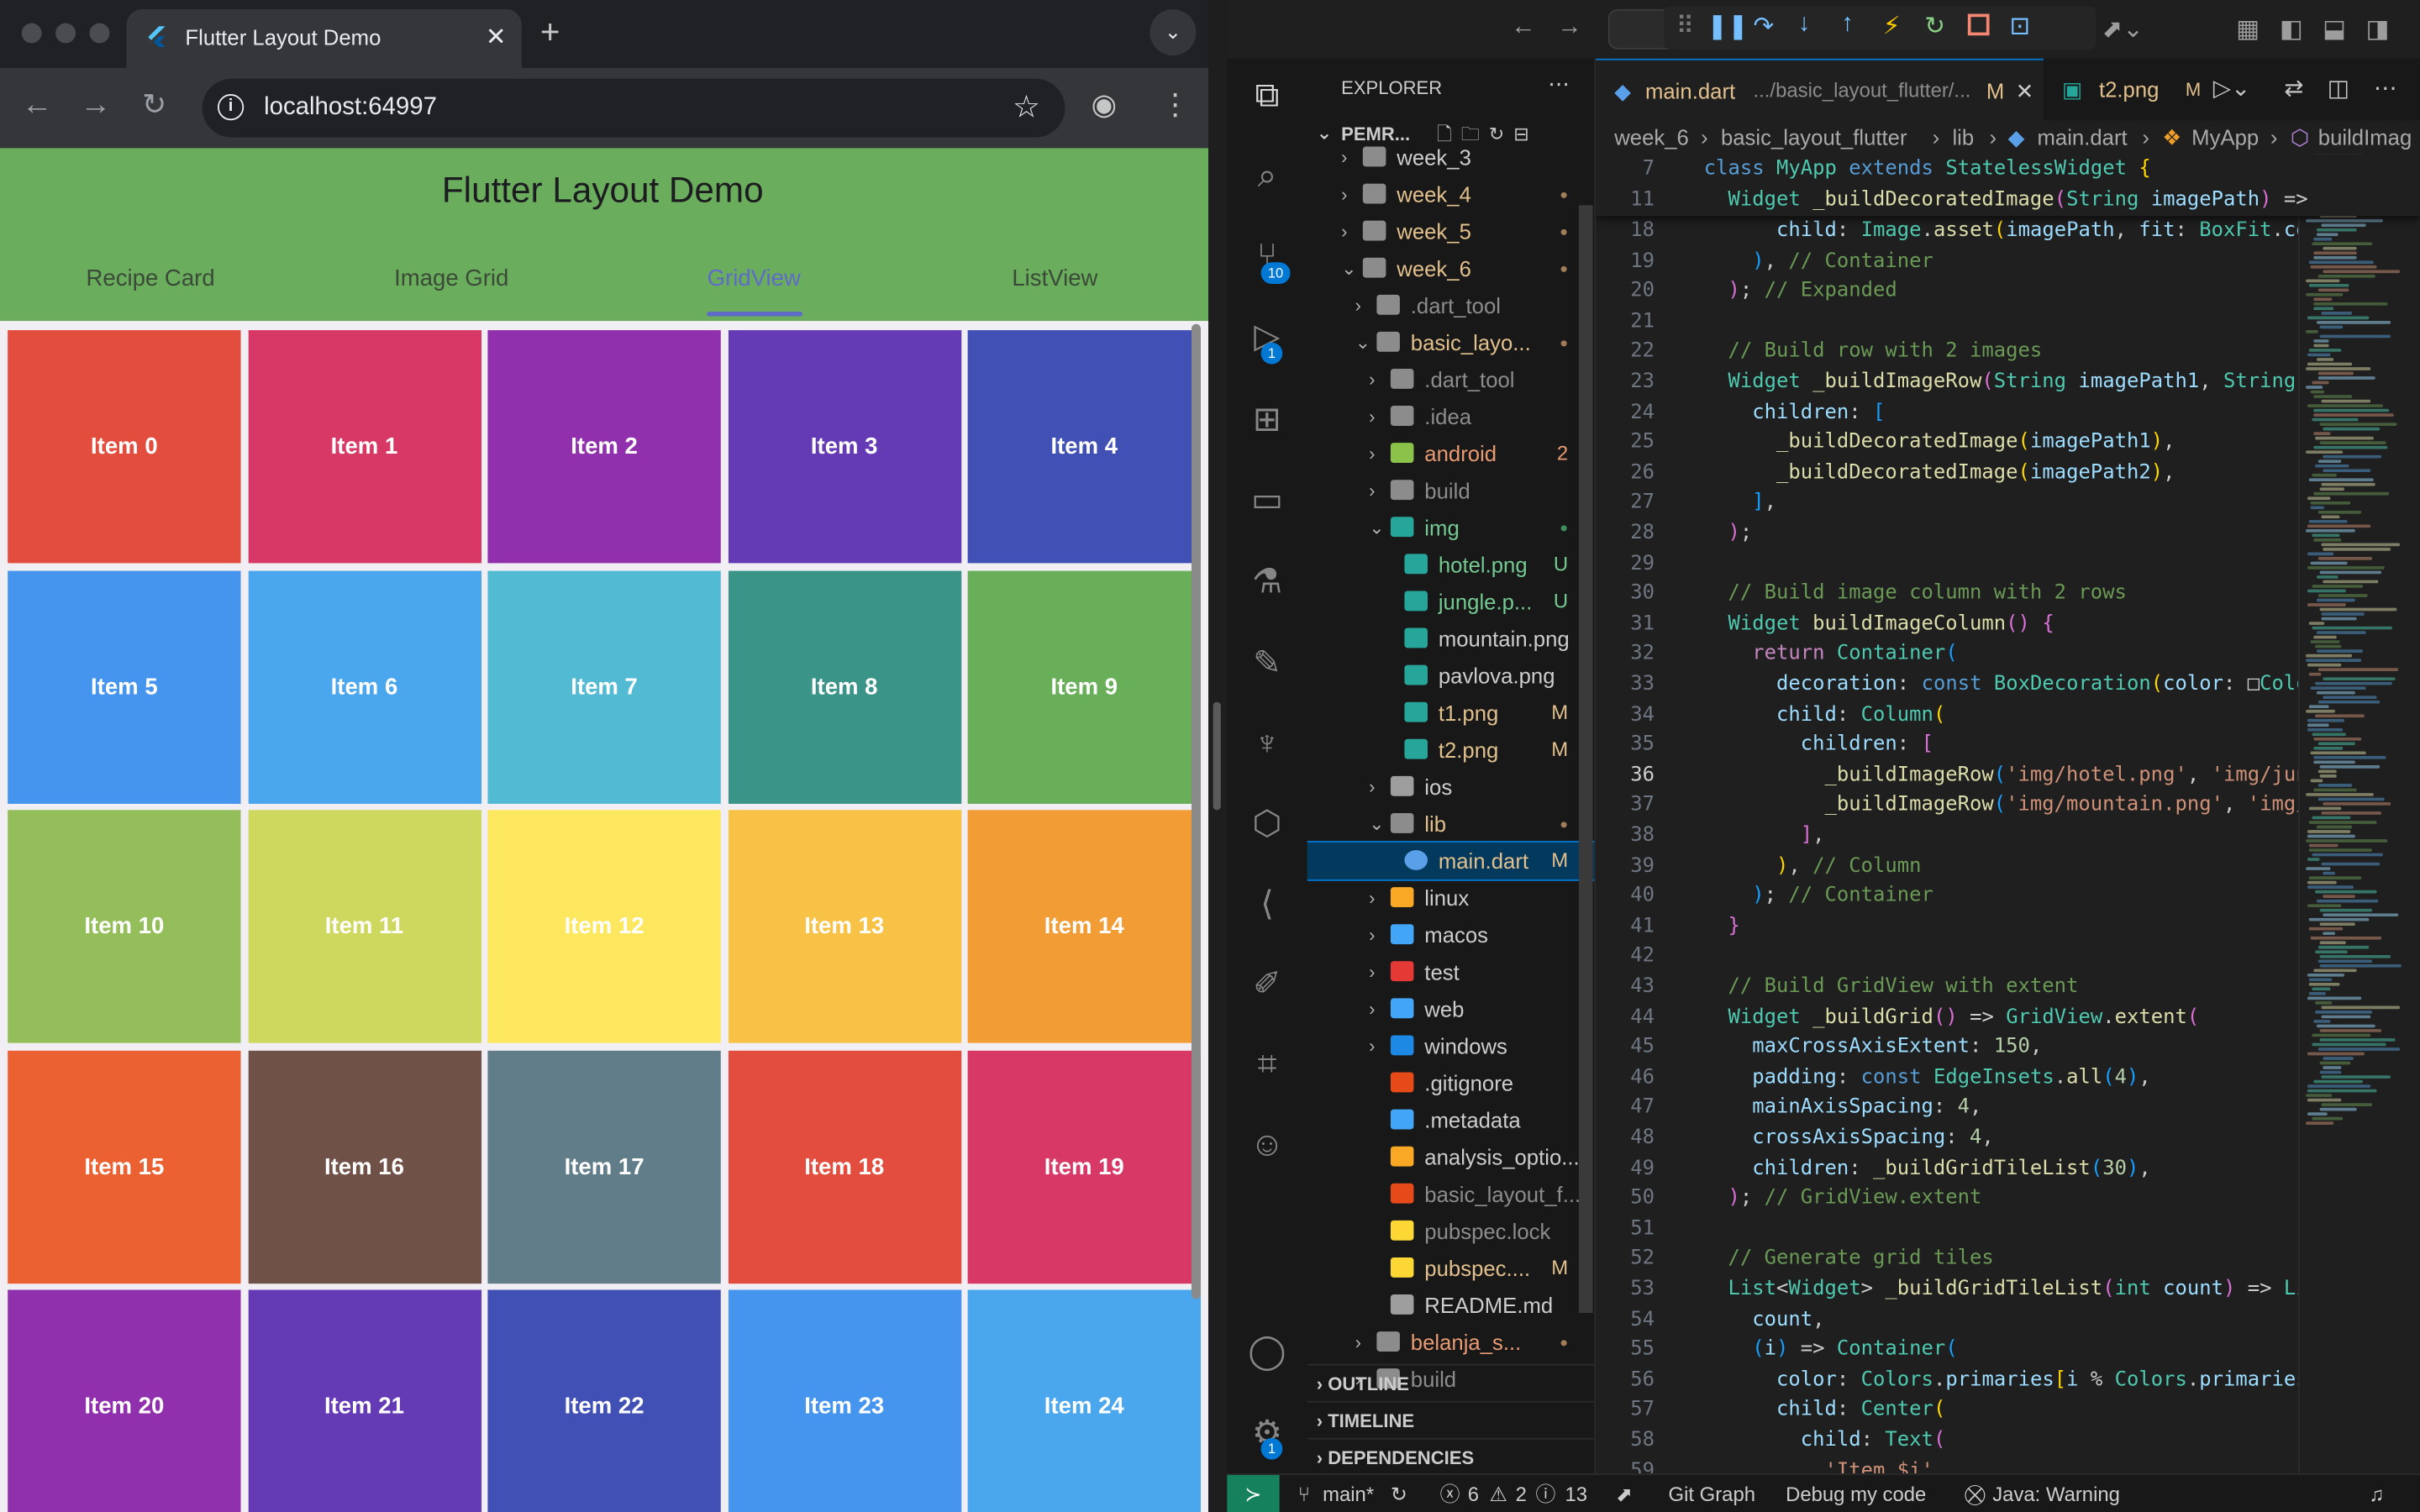  Describe the element at coordinates (1451, 157) in the screenshot. I see `tree-folder: › week_3` at that location.